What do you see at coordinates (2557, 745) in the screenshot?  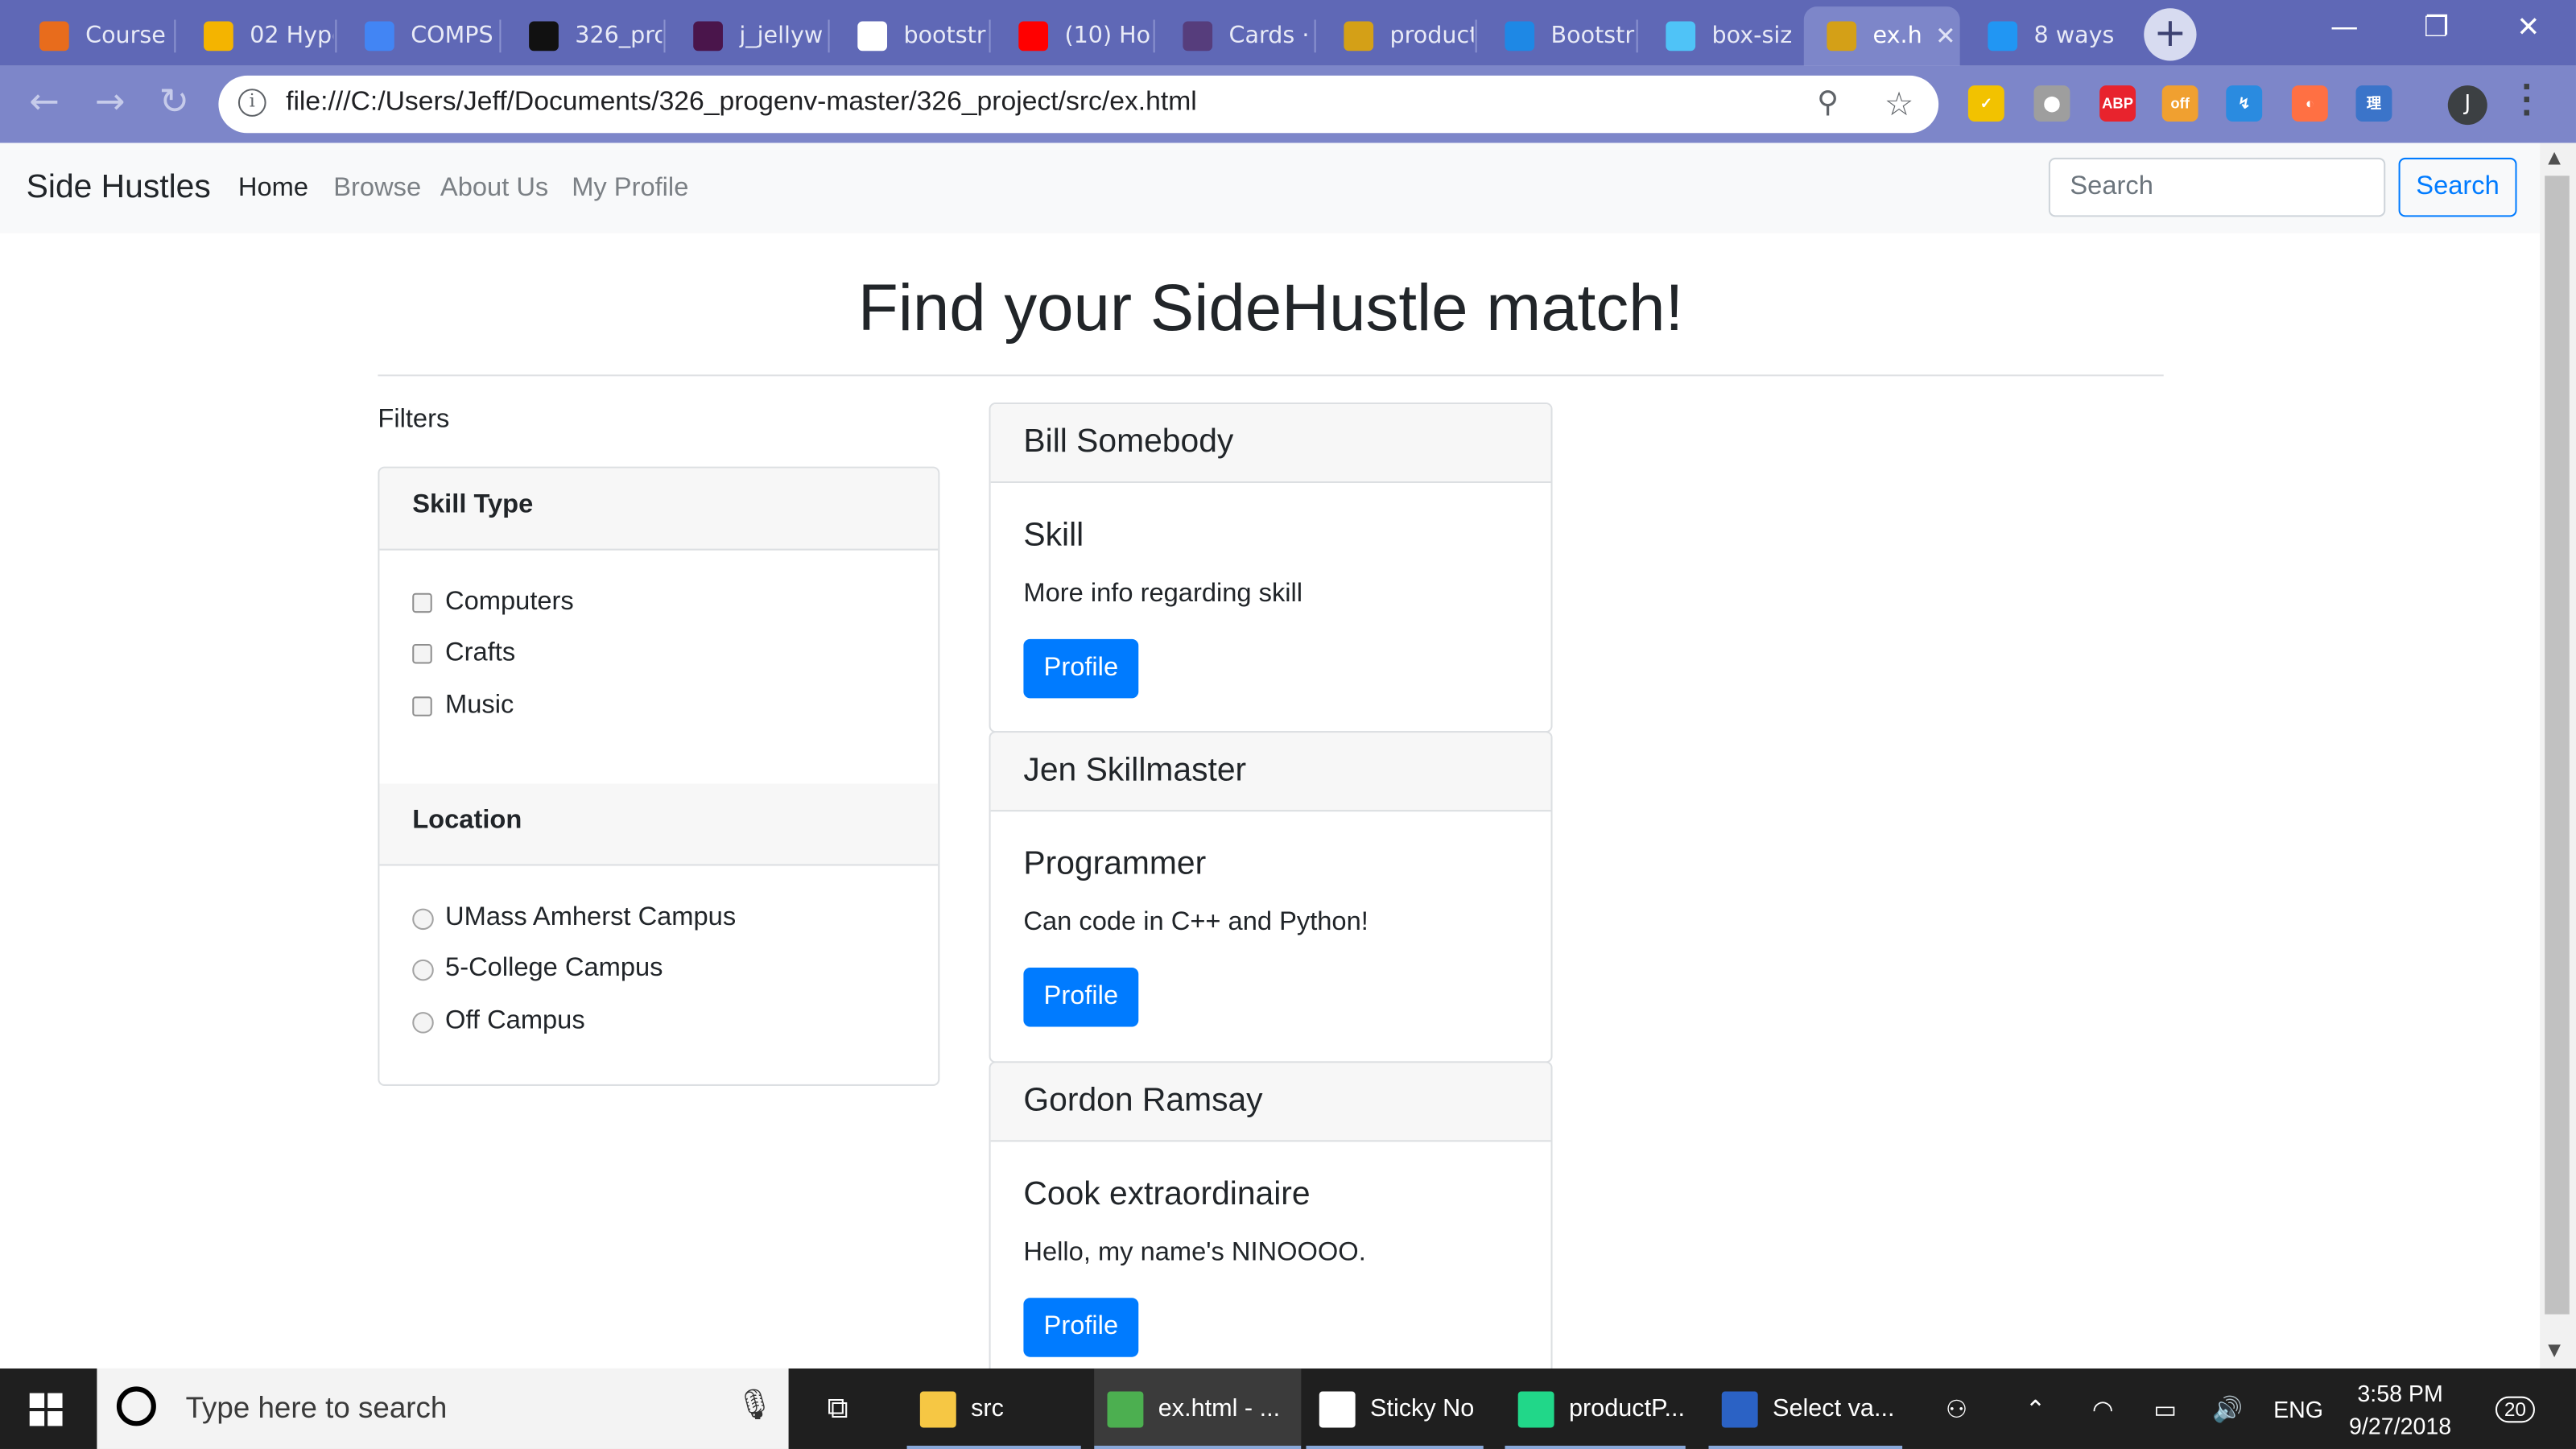 I see `scrollbar-thumb` at bounding box center [2557, 745].